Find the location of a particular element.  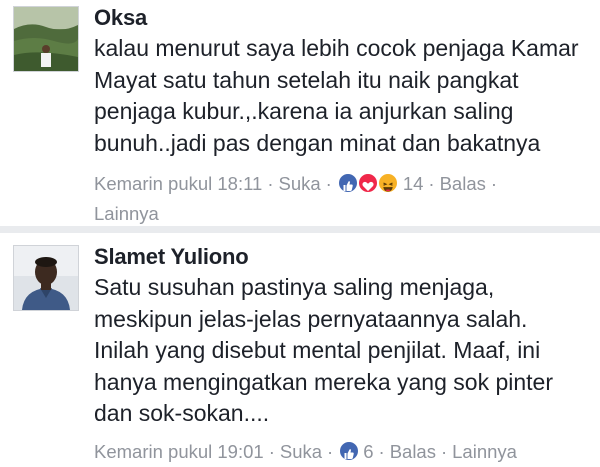

divider is located at coordinates (300, 229).